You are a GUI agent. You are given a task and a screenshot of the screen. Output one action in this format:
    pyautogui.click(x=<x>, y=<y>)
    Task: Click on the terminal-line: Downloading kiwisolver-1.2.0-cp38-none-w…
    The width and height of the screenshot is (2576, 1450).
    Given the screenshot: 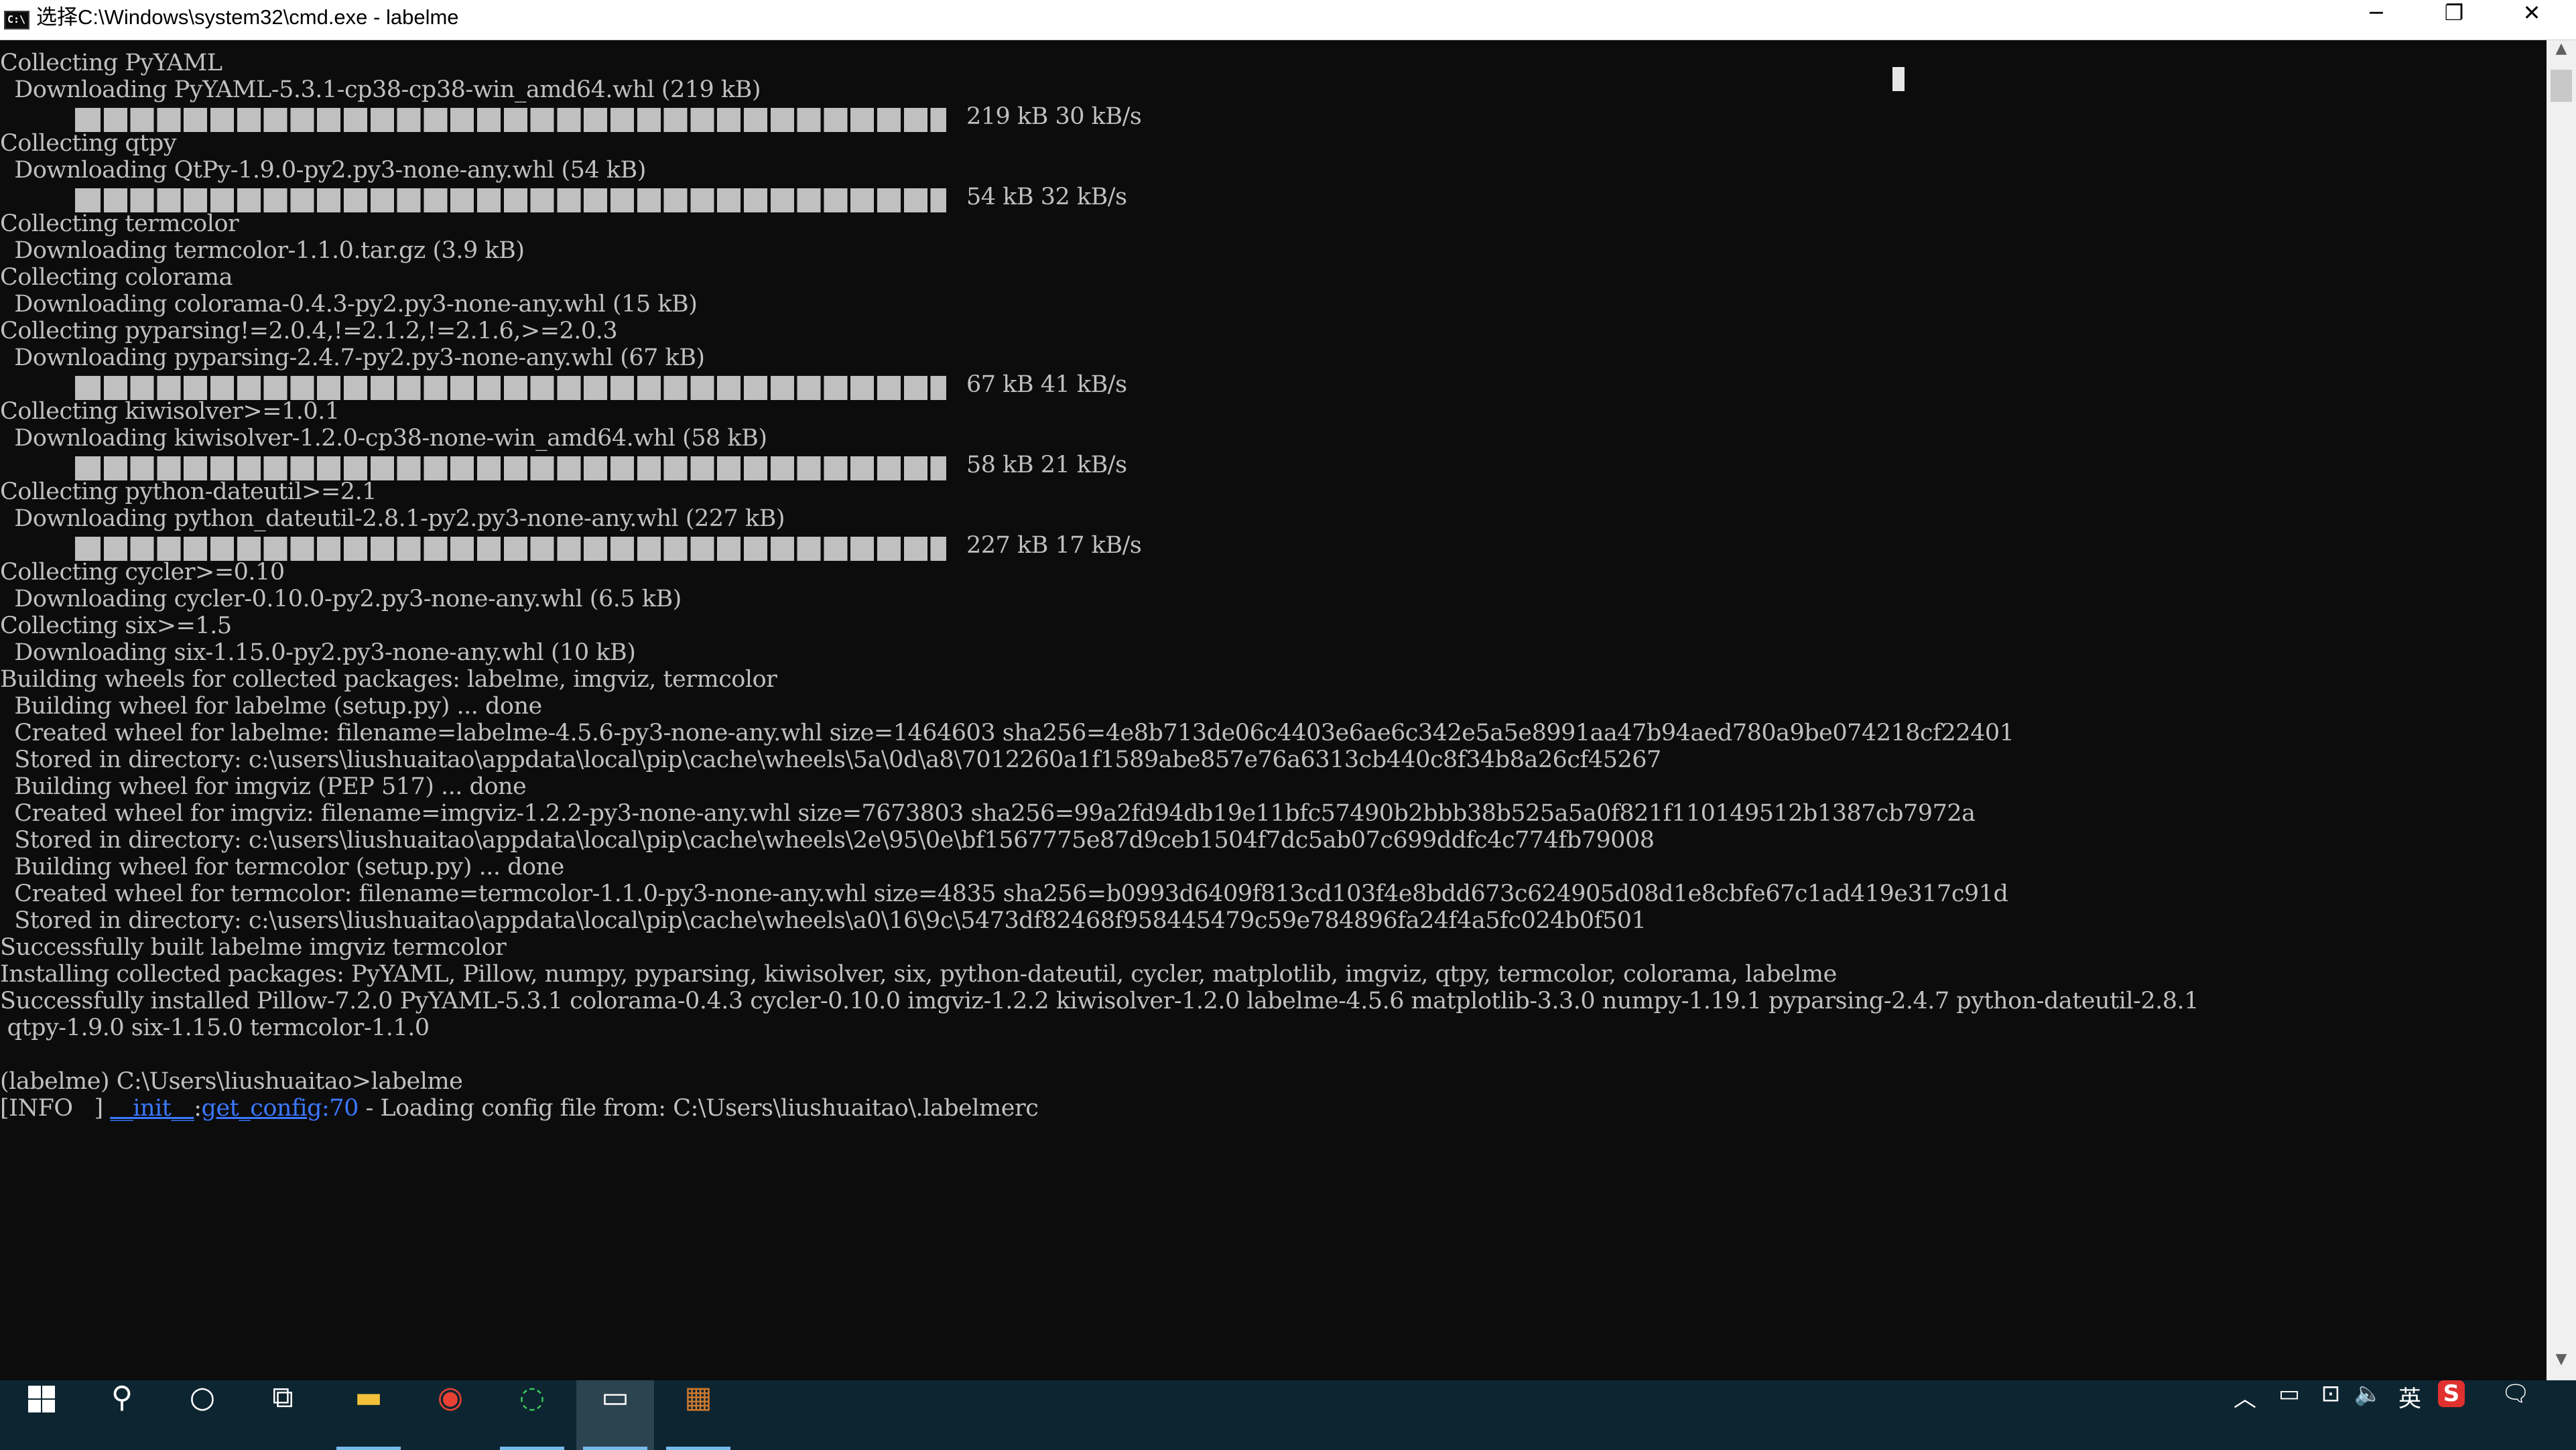 What is the action you would take?
    pyautogui.click(x=383, y=438)
    